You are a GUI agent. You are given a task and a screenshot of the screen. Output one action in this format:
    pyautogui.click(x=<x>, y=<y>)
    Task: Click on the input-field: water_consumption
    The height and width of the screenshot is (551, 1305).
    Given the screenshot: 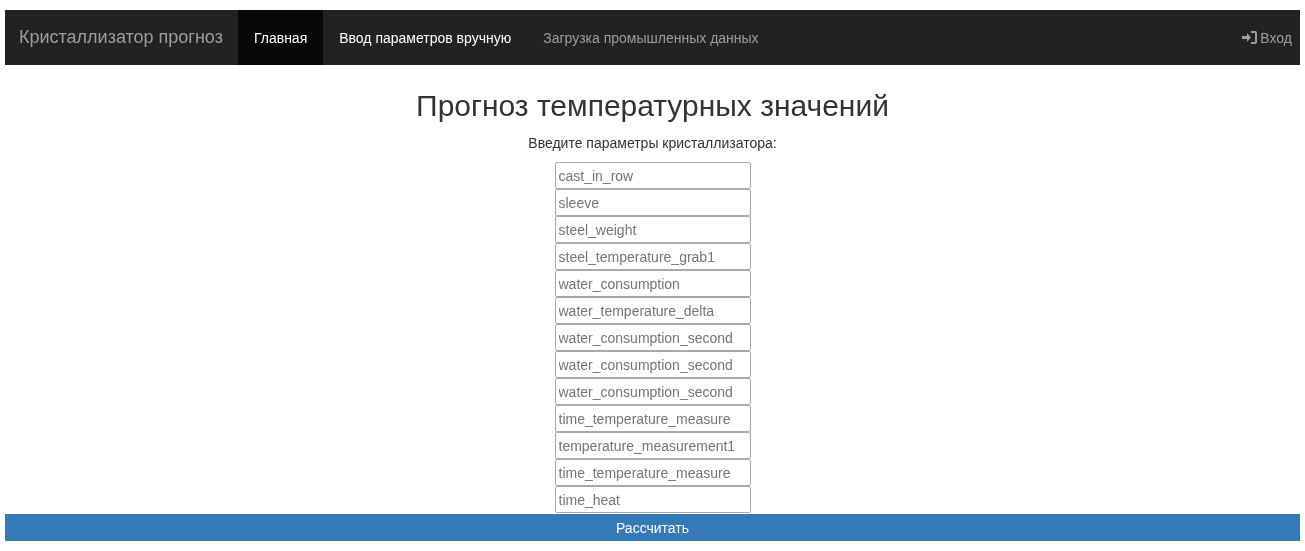 What is the action you would take?
    pyautogui.click(x=652, y=283)
    